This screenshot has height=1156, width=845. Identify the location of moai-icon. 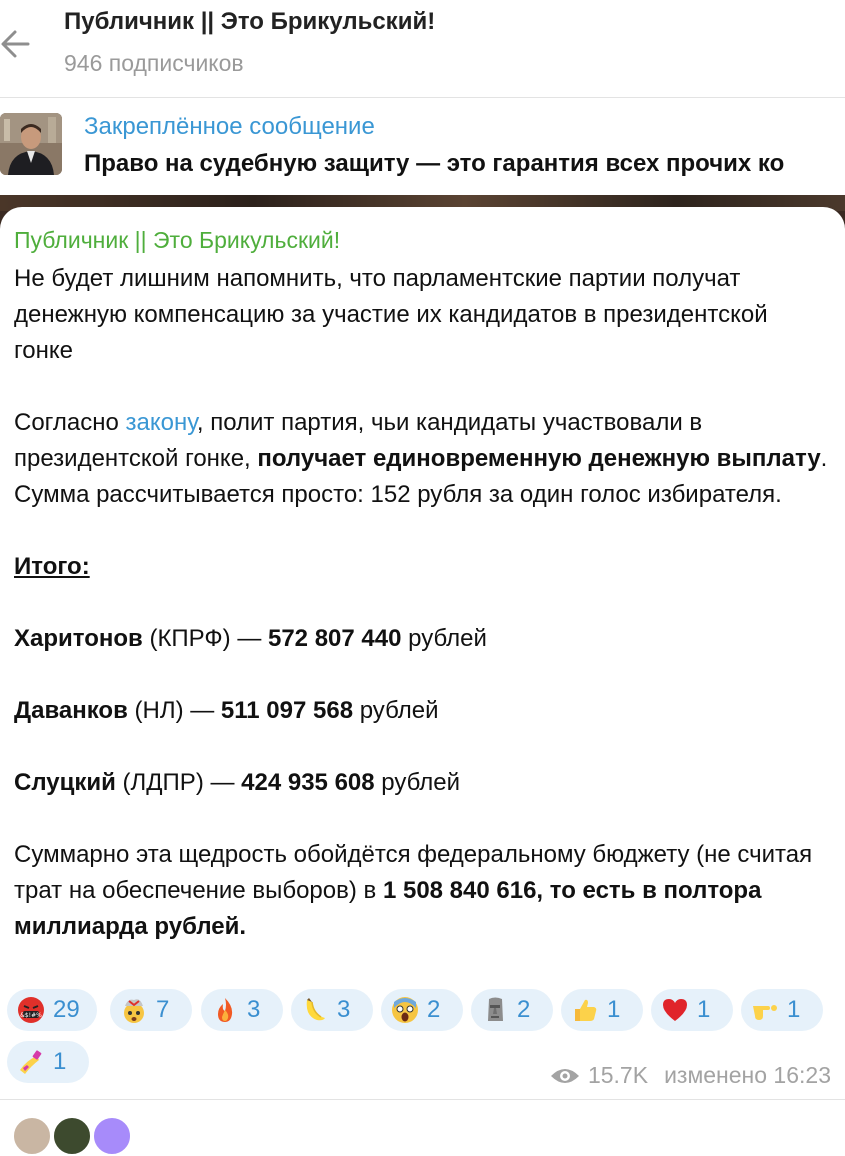
(495, 1009).